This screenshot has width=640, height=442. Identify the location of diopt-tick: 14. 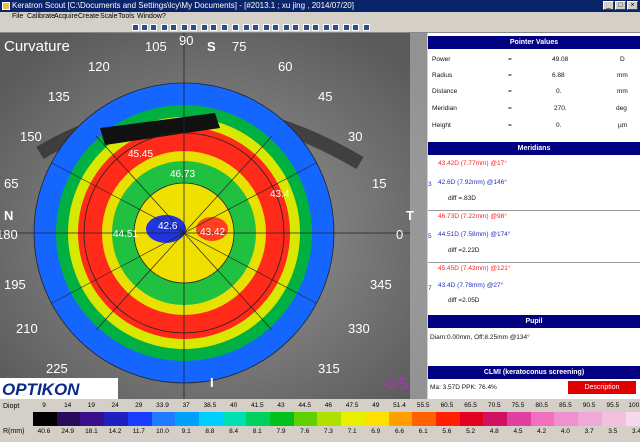
(68, 405).